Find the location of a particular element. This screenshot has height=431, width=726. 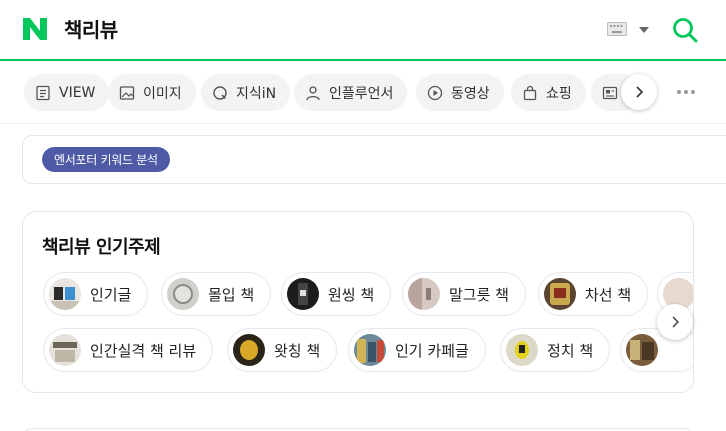

tab-label: 이미지 is located at coordinates (162, 93).